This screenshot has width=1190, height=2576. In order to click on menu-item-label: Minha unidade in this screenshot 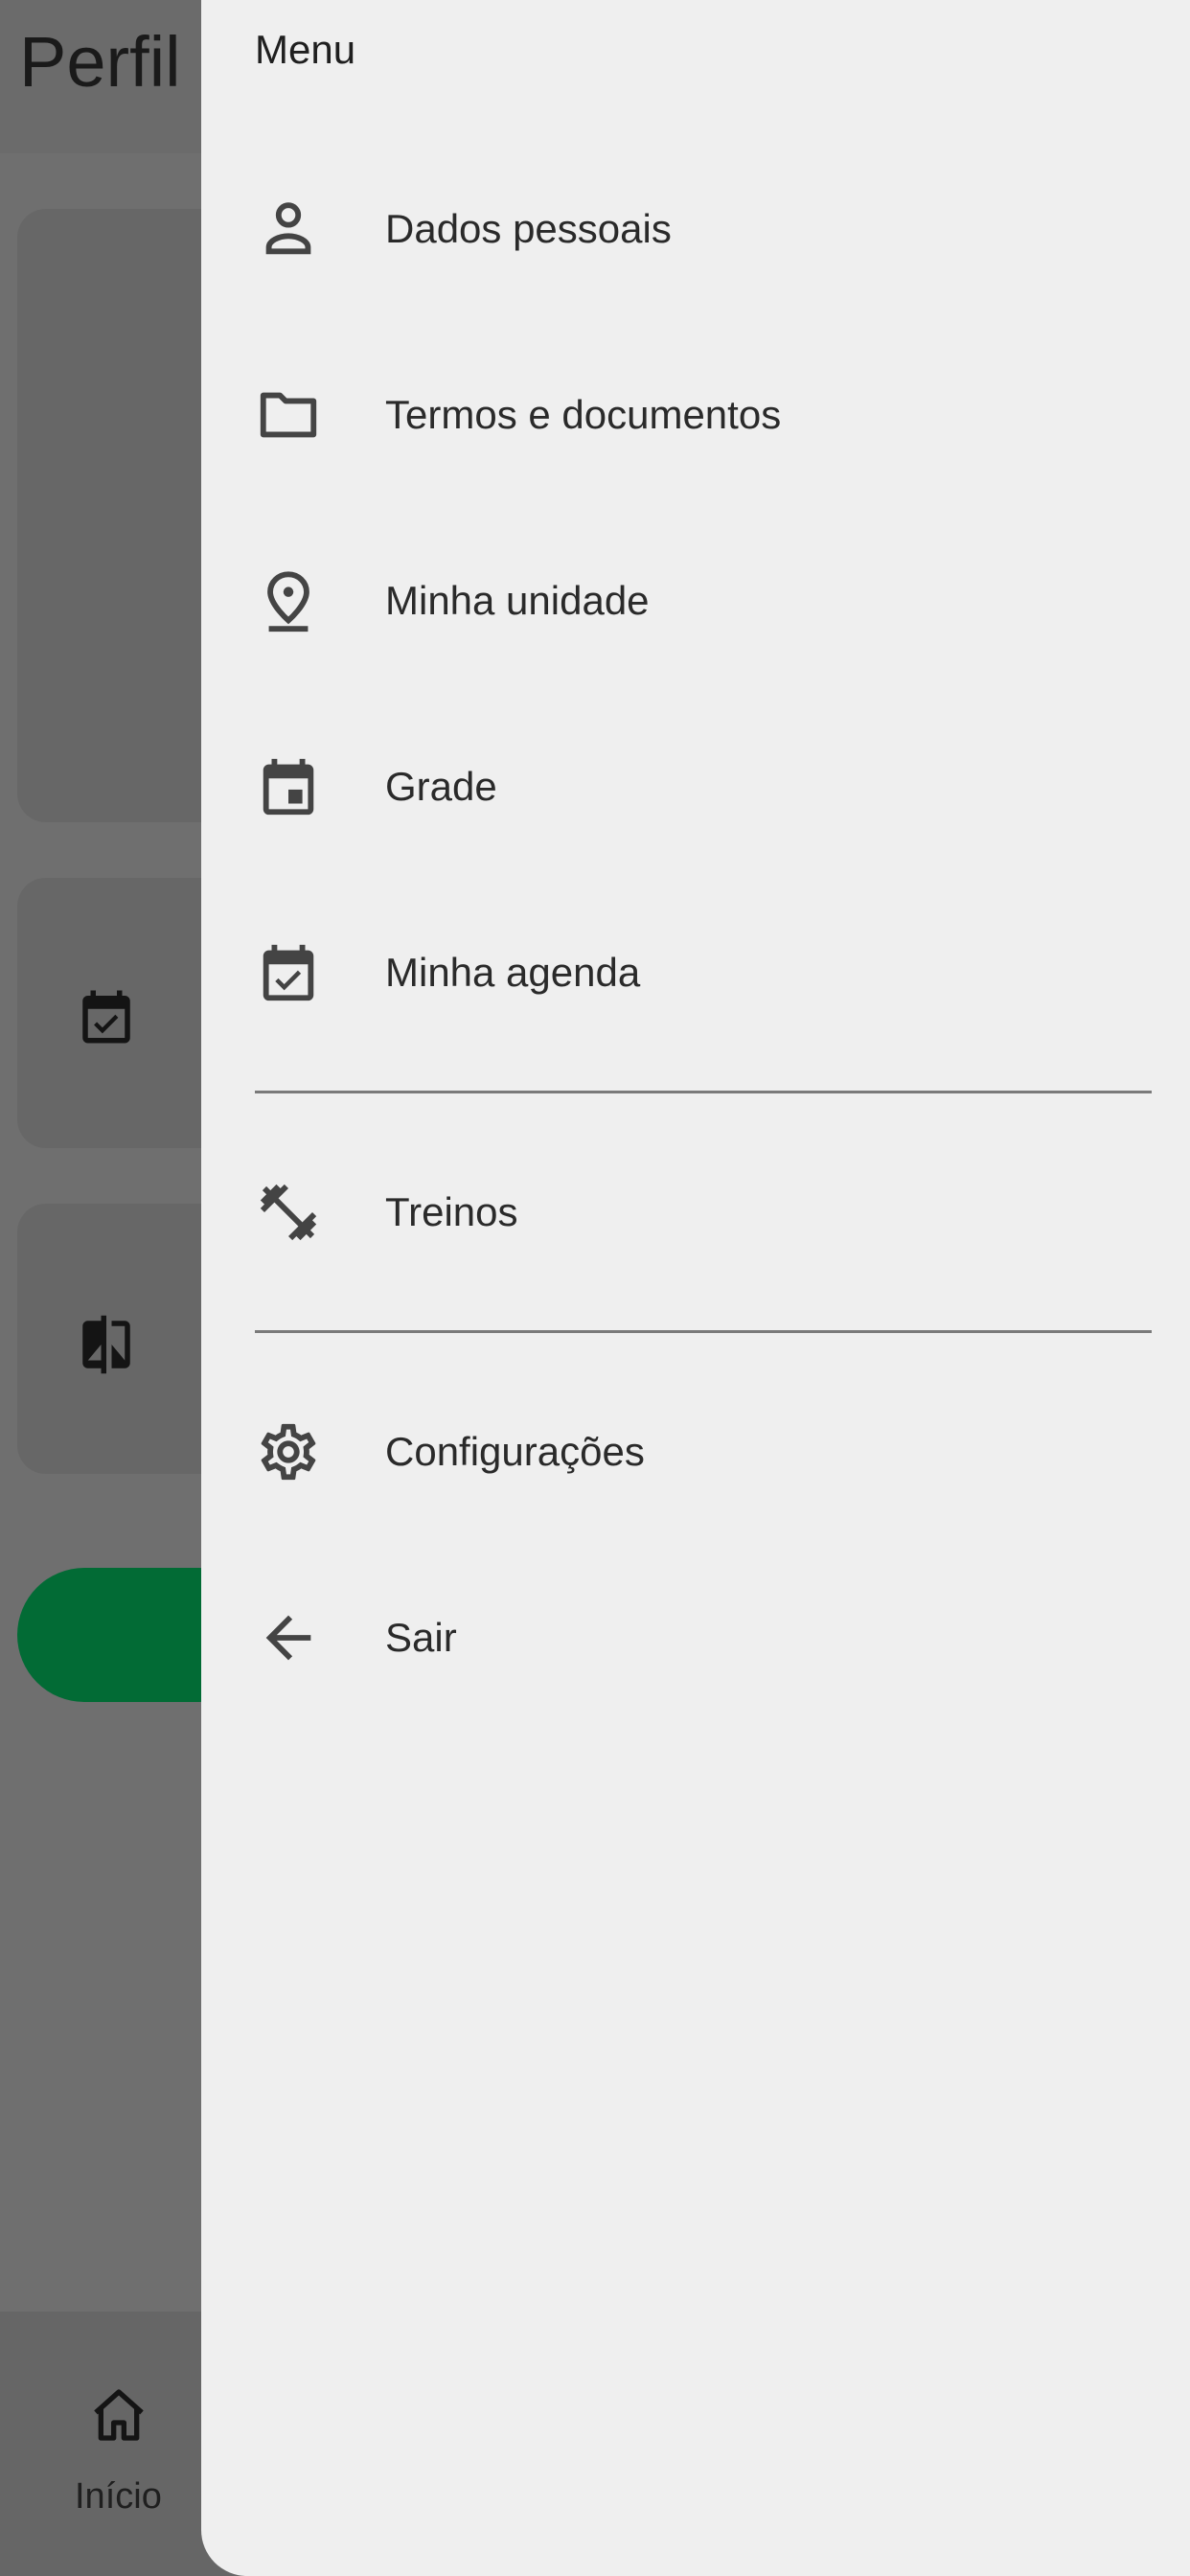, I will do `click(517, 600)`.